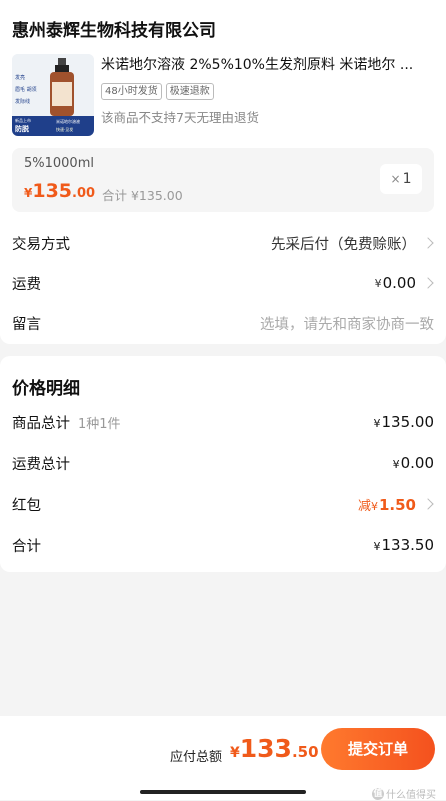  I want to click on message-label: 留言, so click(26, 324).